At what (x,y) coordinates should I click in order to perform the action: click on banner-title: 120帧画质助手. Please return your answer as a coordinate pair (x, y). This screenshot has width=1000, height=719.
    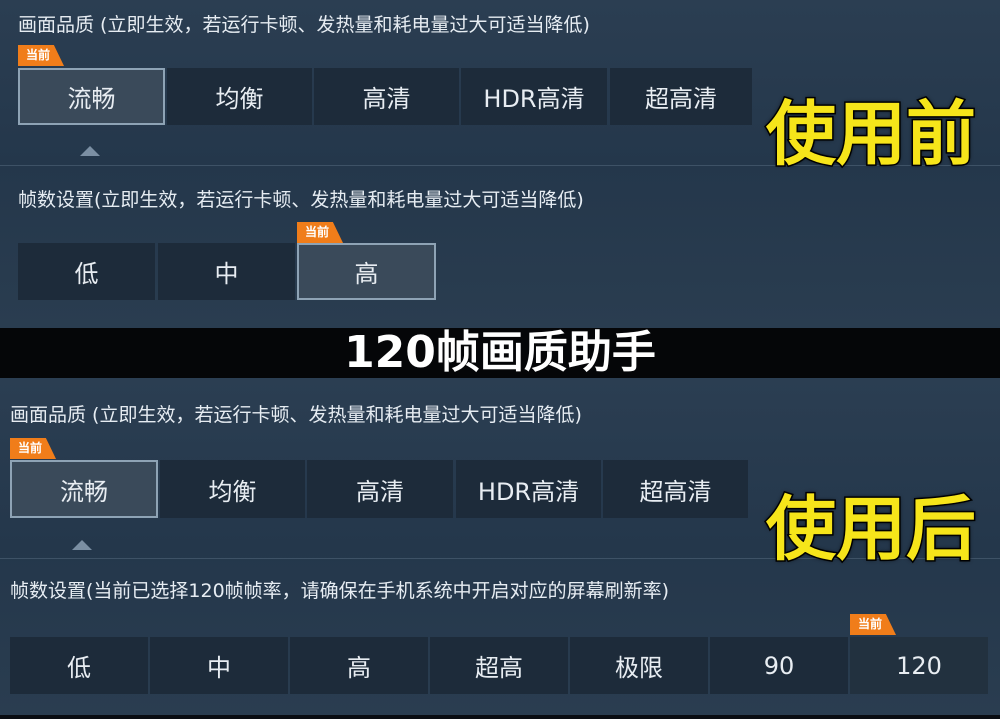
    Looking at the image, I should click on (500, 353).